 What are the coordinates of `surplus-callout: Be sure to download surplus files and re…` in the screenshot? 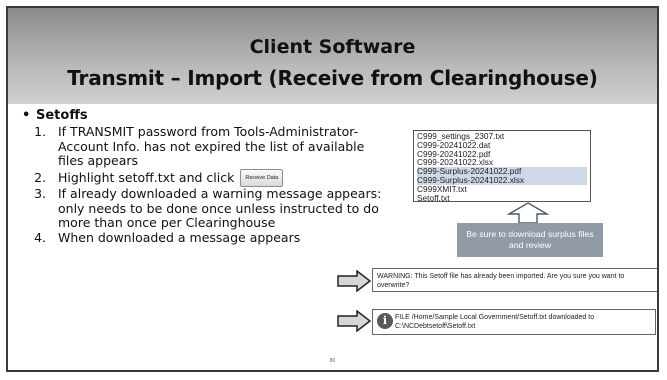 It's located at (530, 240).